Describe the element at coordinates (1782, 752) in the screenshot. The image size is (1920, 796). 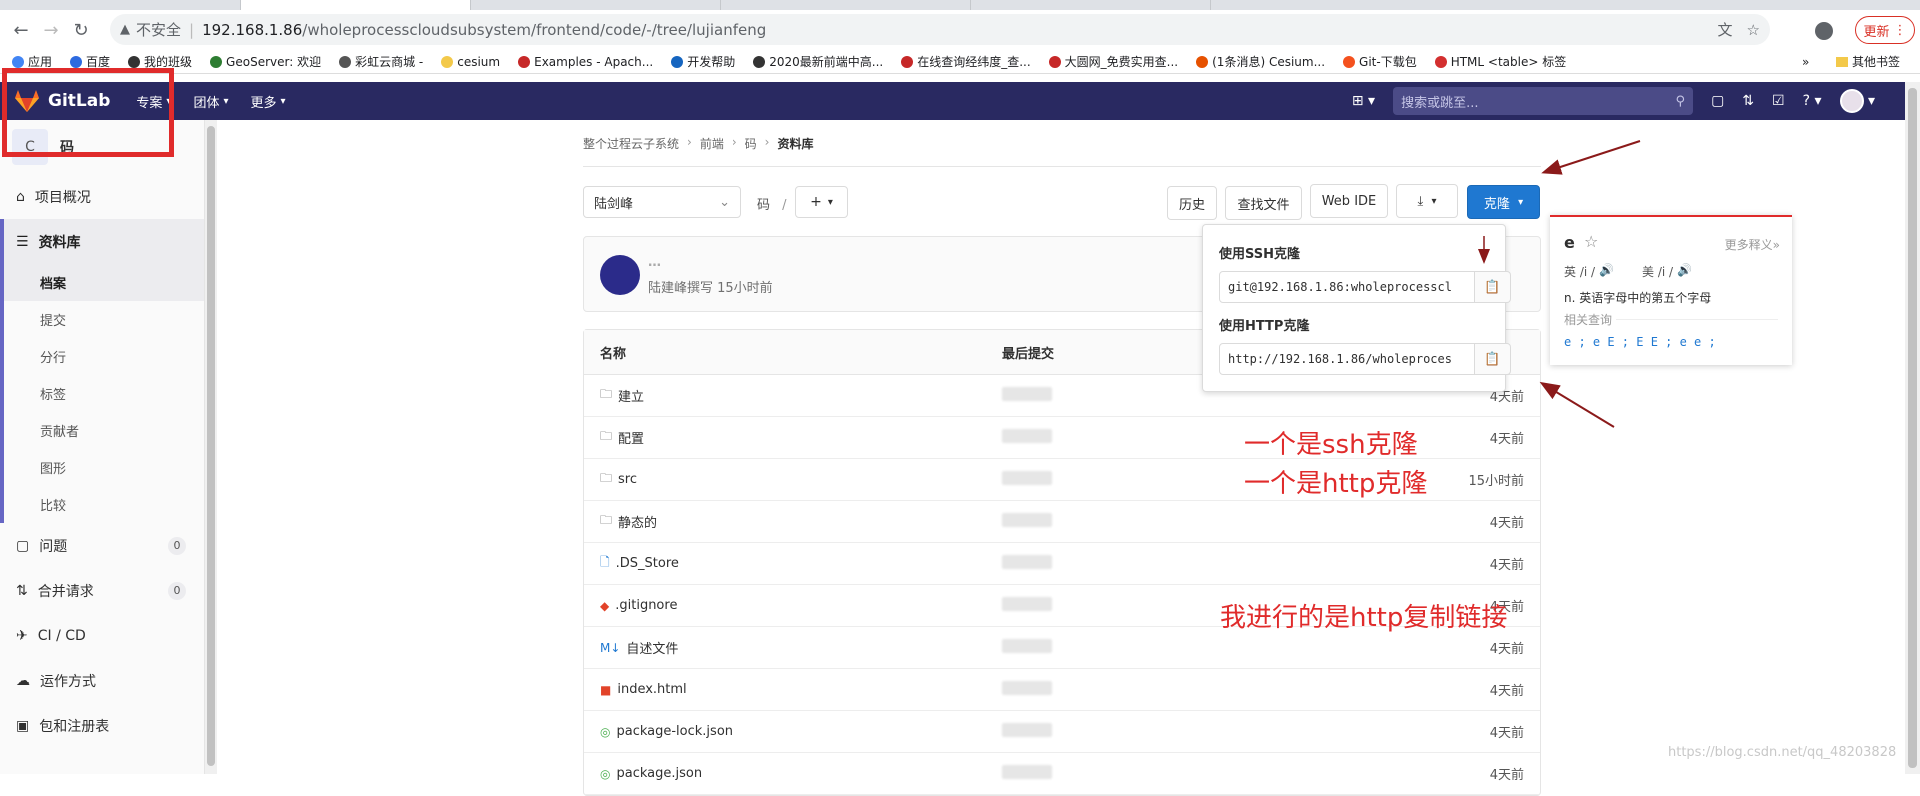
I see `watermark: https://blog.csdn.net/qq_48203828` at that location.